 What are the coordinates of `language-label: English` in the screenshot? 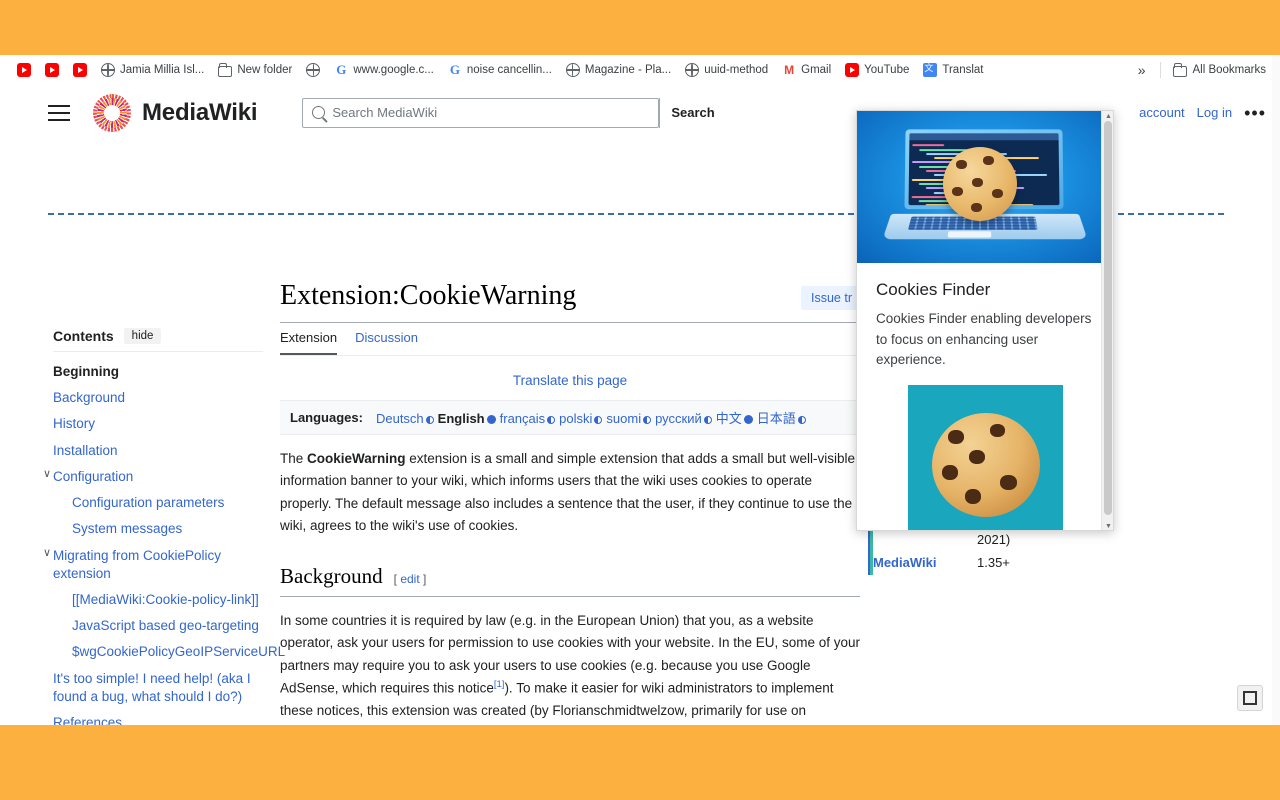 It's located at (461, 418).